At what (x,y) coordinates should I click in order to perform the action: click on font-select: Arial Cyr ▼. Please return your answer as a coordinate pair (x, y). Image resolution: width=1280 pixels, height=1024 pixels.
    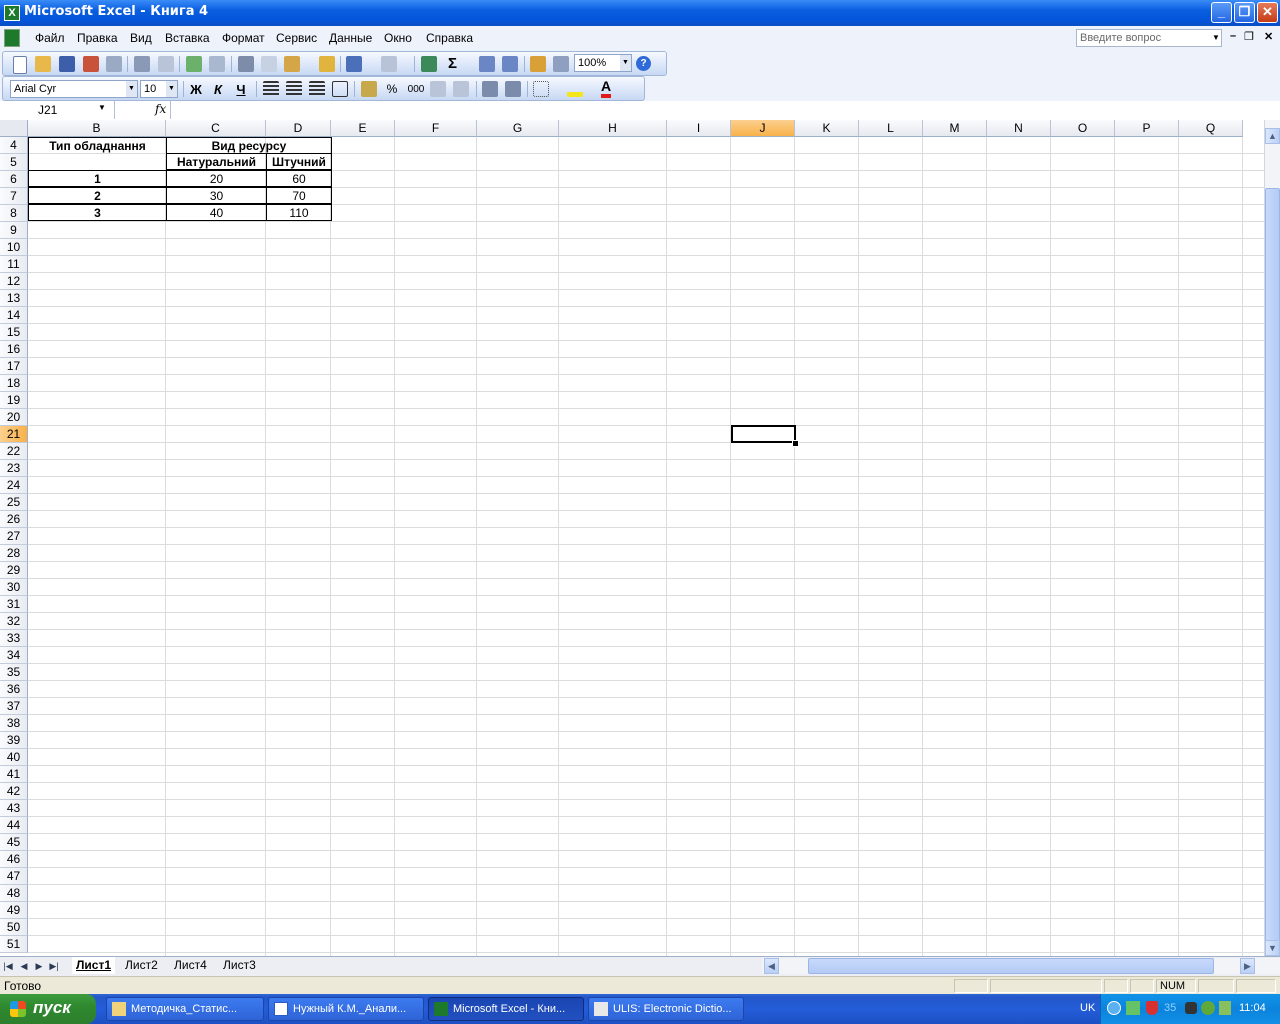
    Looking at the image, I should click on (74, 89).